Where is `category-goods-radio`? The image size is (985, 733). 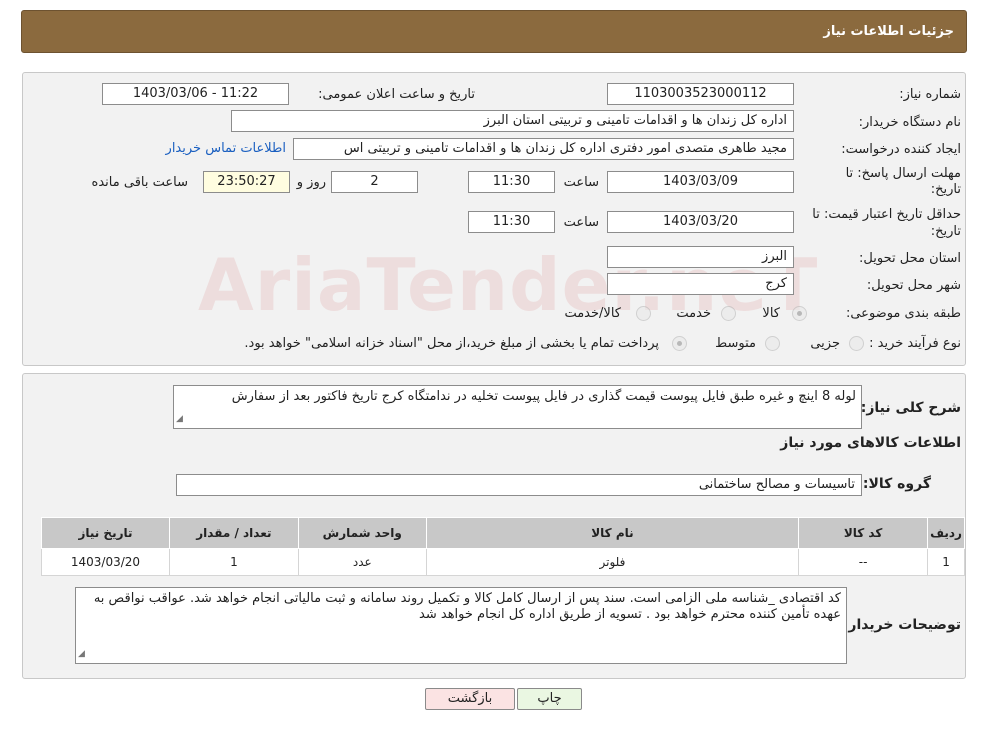
category-goods-radio is located at coordinates (799, 313).